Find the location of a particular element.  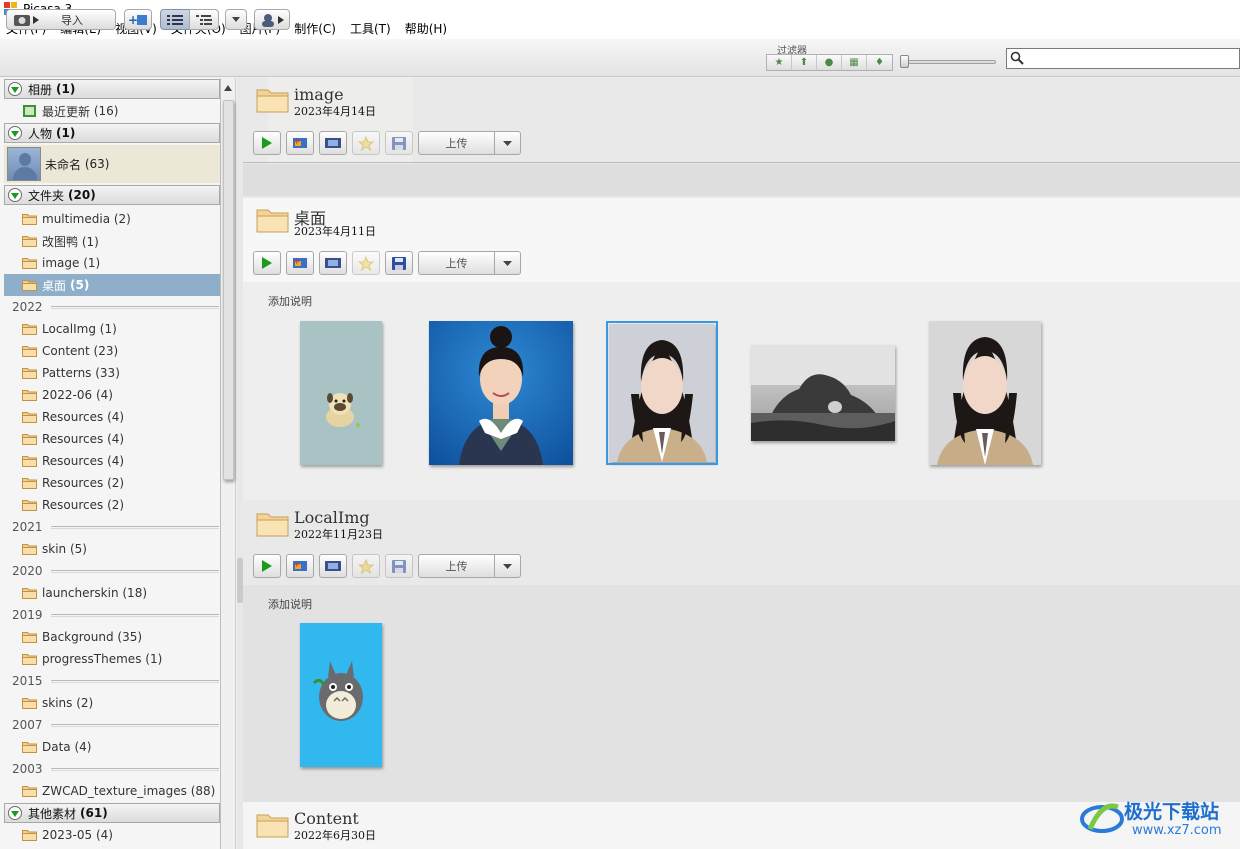

star-filter-icon: ★ is located at coordinates (779, 62).